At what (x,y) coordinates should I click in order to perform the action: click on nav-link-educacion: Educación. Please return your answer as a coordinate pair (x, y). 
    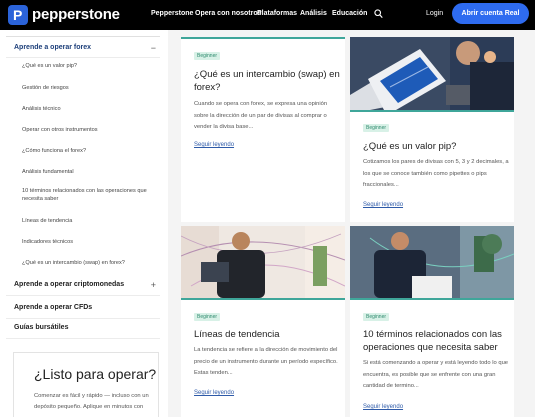
    Looking at the image, I should click on (349, 13).